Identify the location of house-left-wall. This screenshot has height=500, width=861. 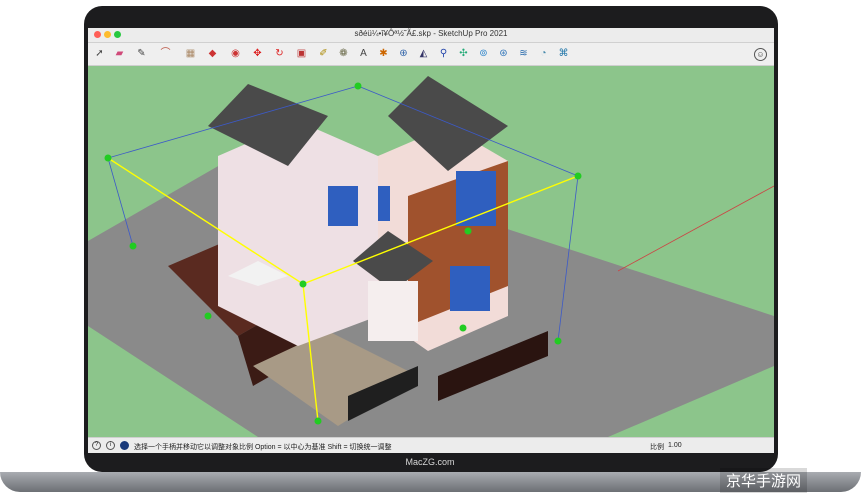
(298, 233).